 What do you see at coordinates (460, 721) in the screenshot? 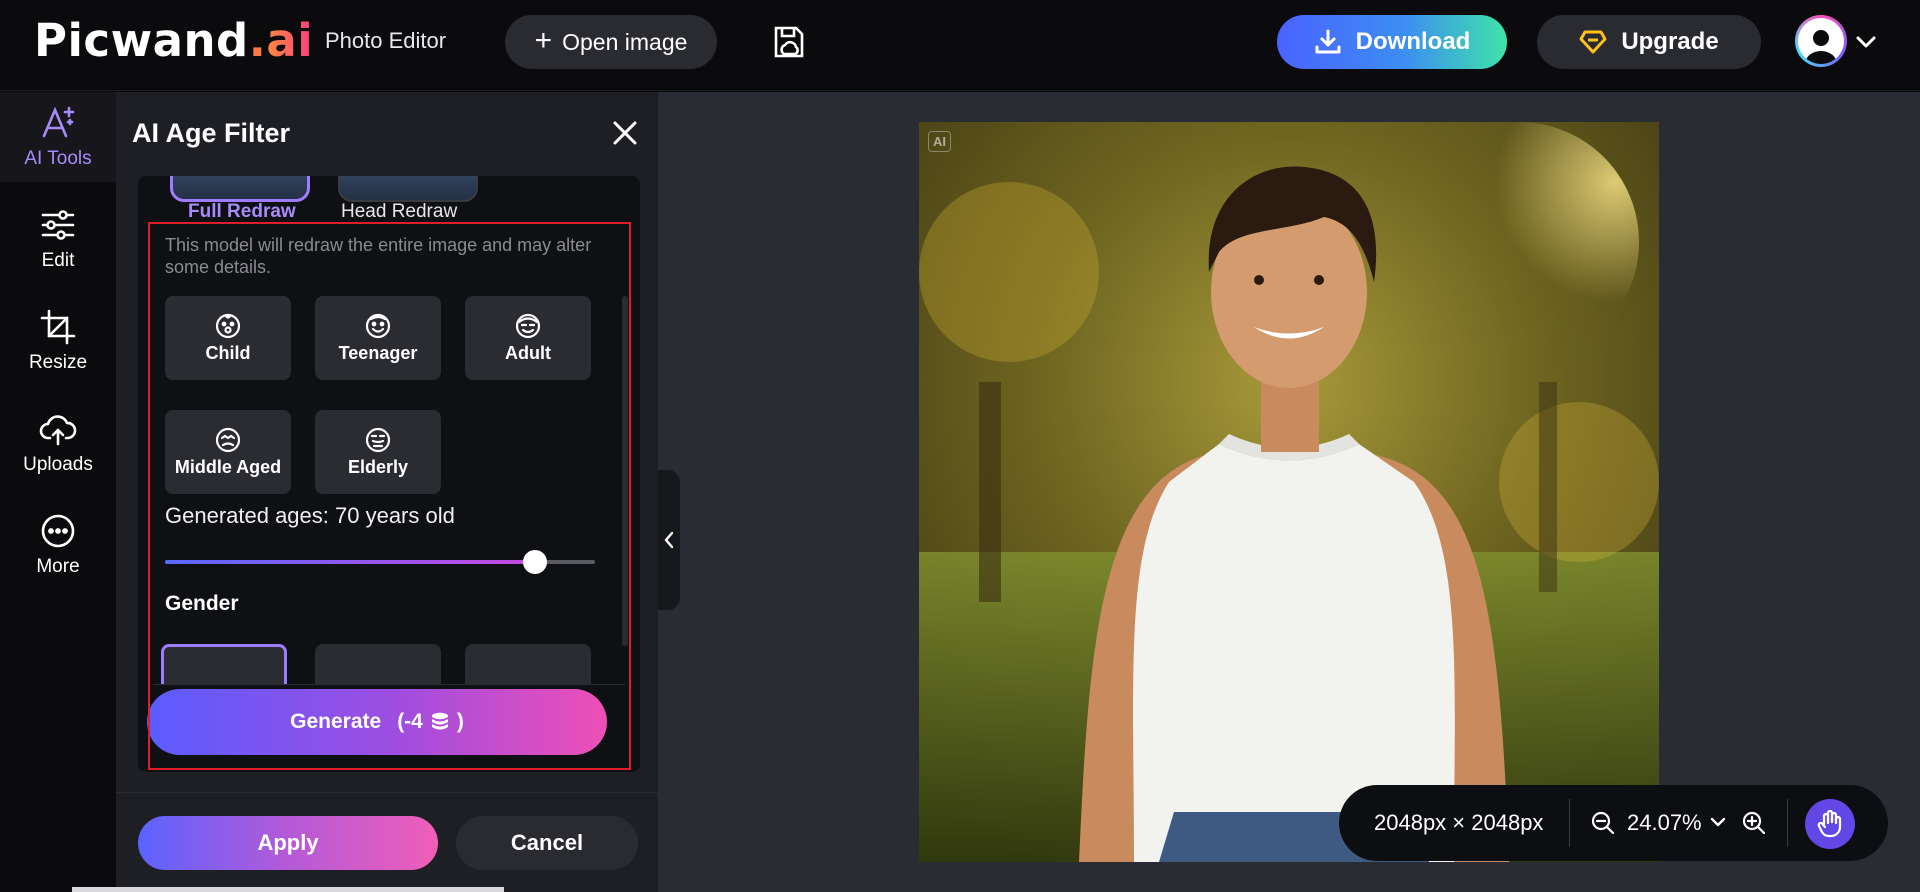
I see `generate-cost-close: )` at bounding box center [460, 721].